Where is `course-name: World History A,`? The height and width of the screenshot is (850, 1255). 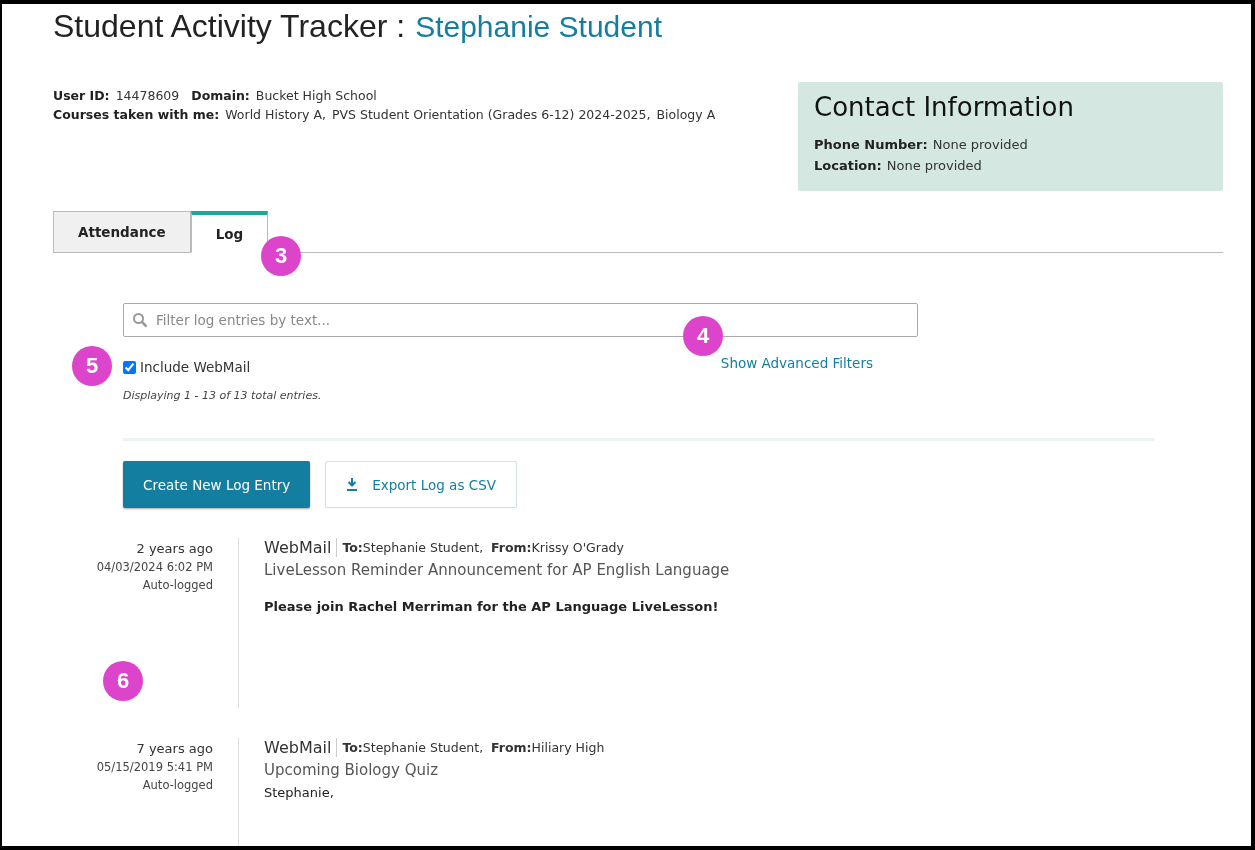 course-name: World History A, is located at coordinates (275, 114).